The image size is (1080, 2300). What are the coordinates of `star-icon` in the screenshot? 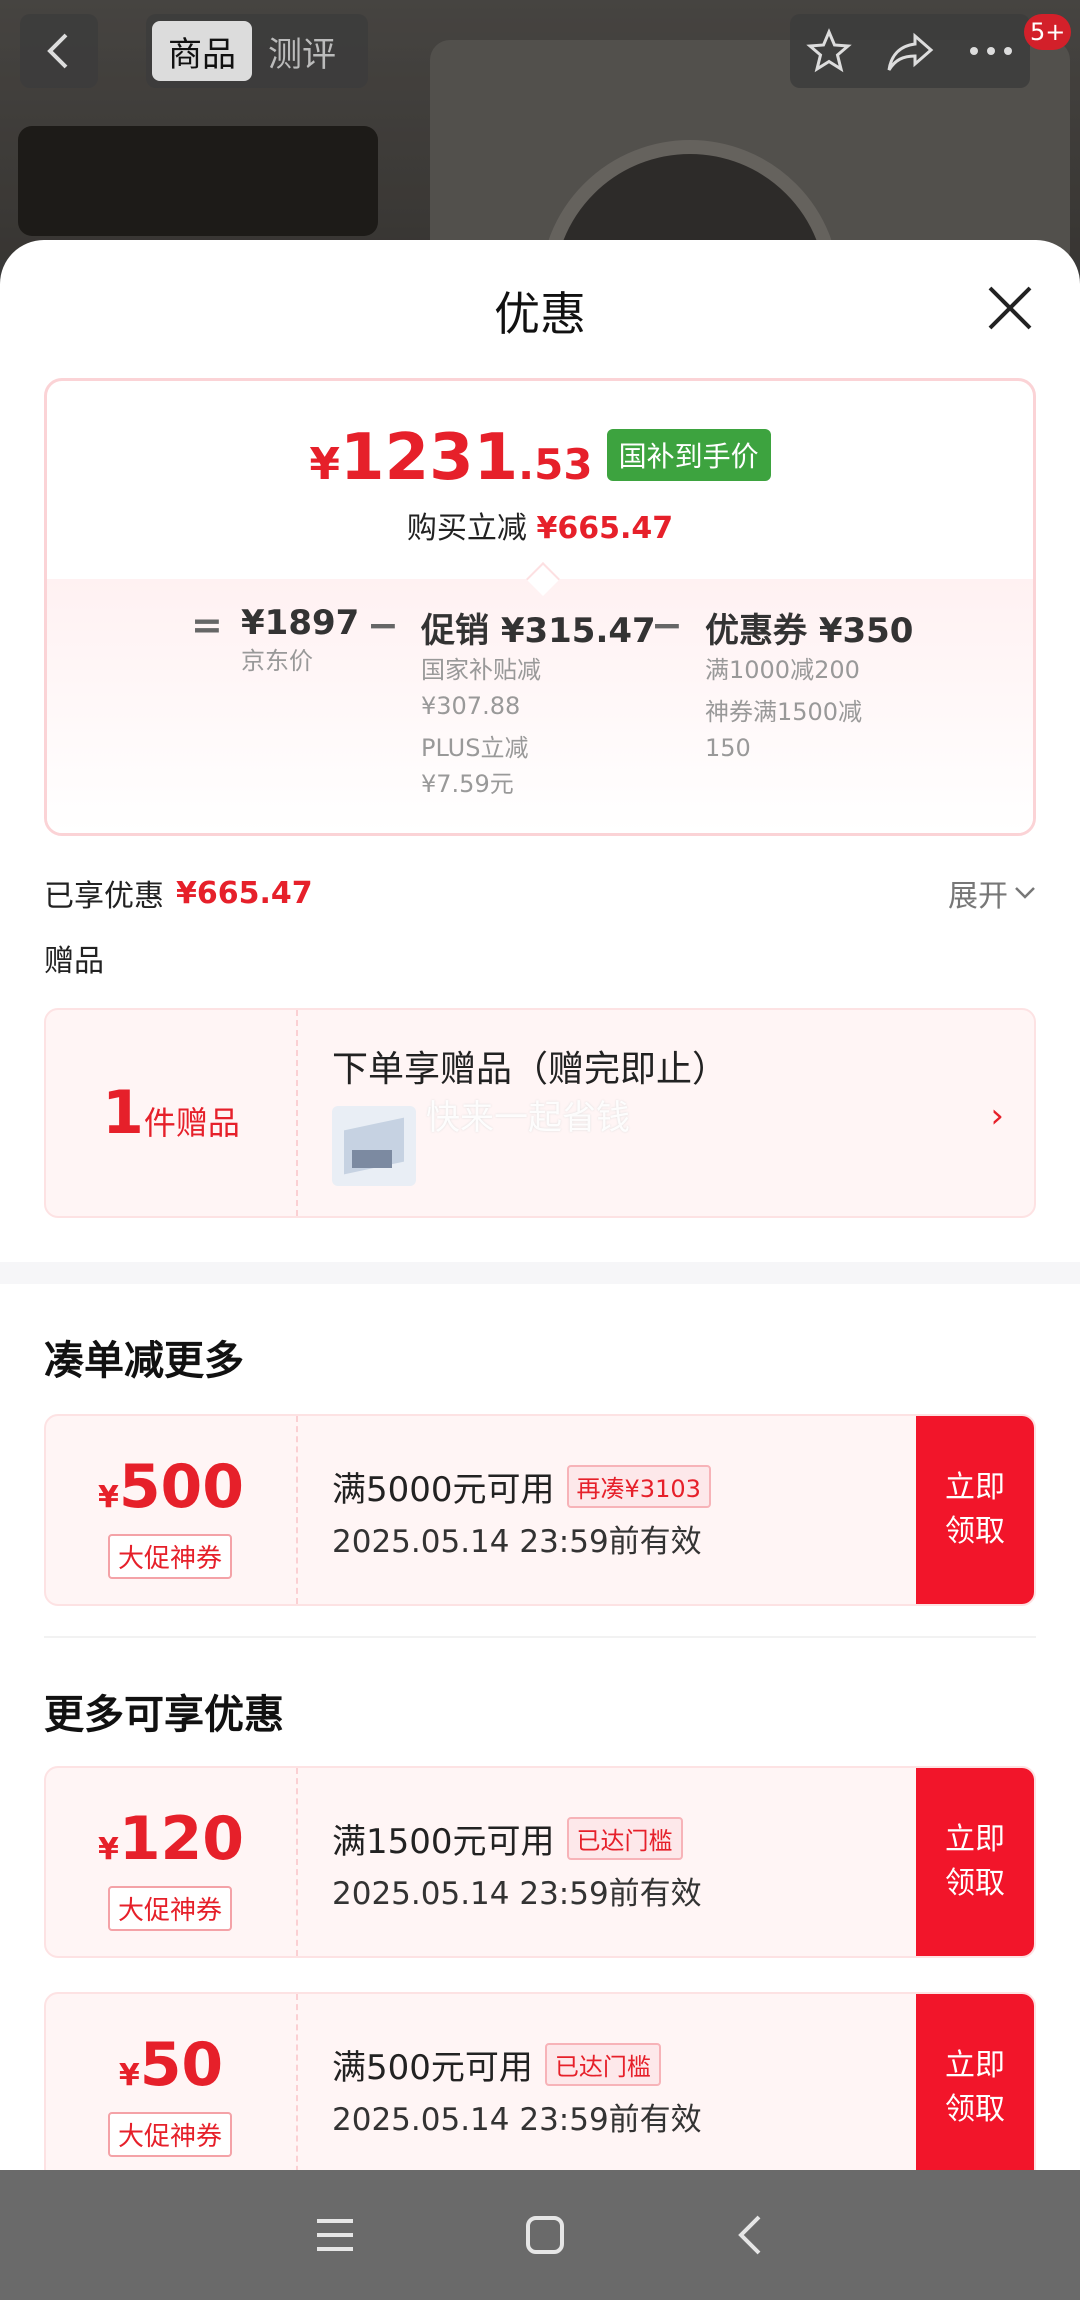 It's located at (829, 51).